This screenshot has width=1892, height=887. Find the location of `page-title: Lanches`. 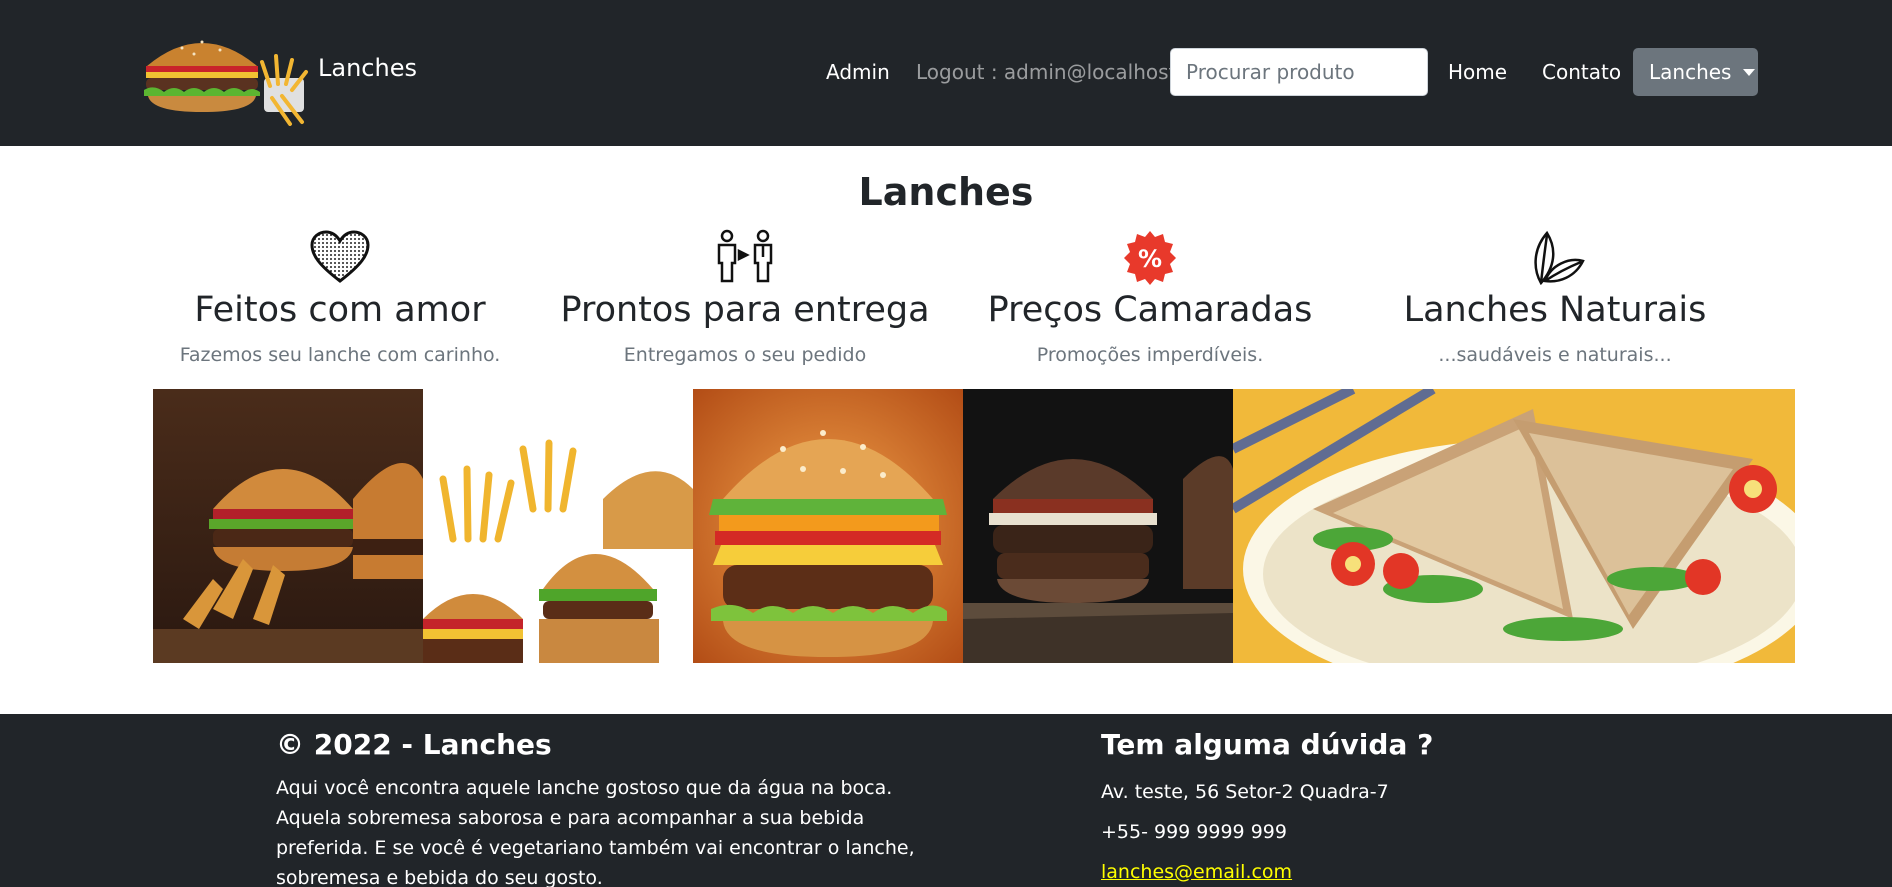

page-title: Lanches is located at coordinates (946, 192).